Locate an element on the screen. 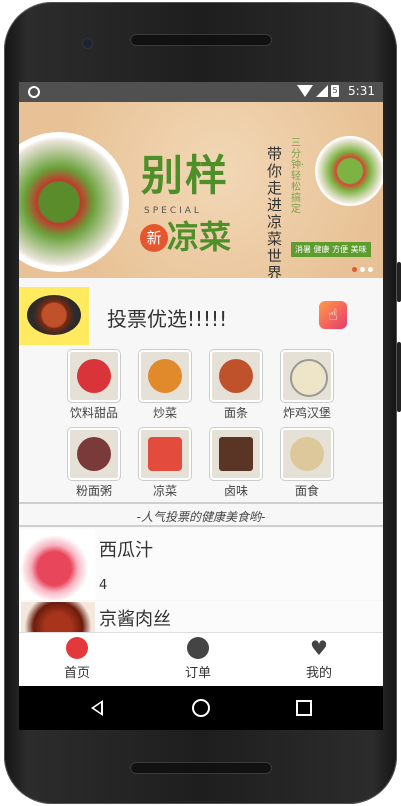 The height and width of the screenshot is (806, 401). category-label: 面食 is located at coordinates (306, 491).